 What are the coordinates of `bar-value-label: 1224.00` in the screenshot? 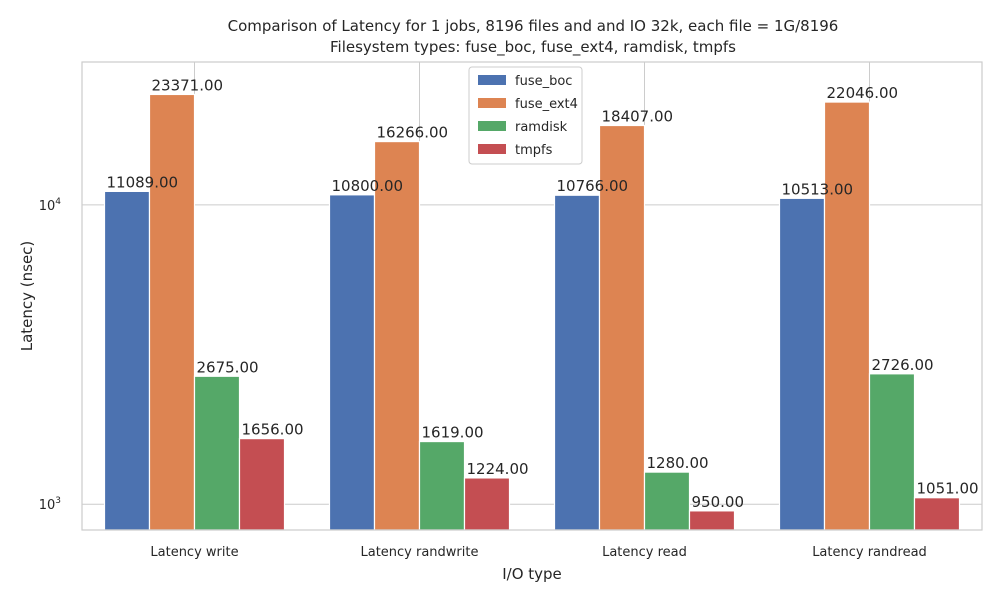 It's located at (498, 469).